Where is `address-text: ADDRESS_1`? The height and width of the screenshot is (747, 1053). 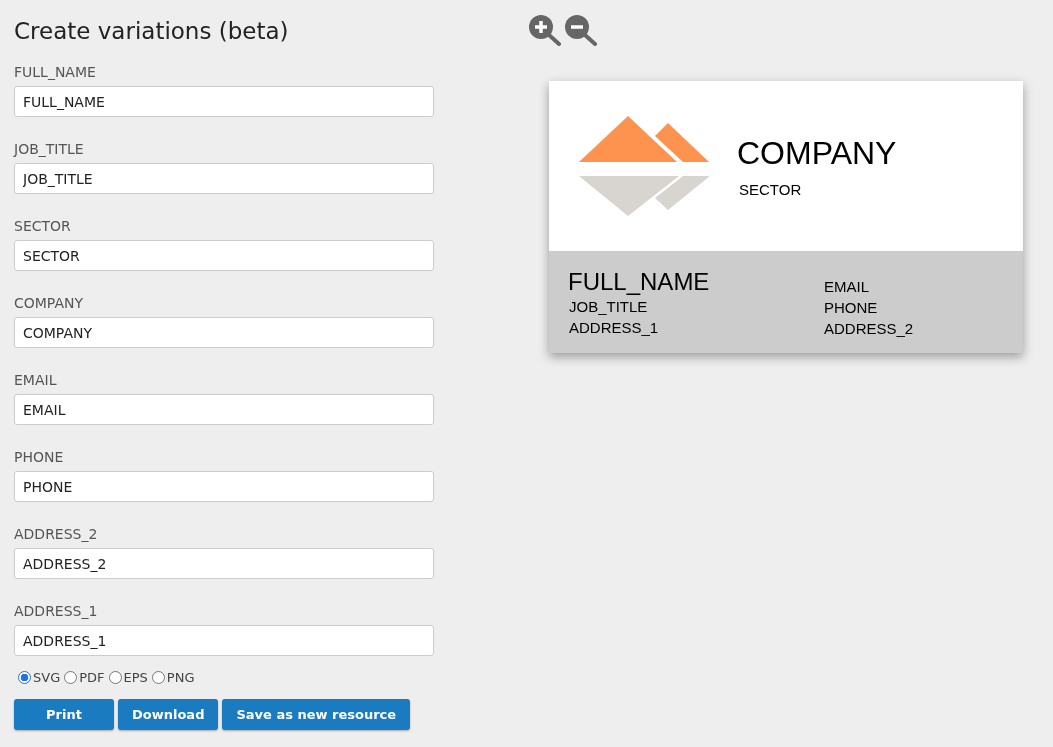
address-text: ADDRESS_1 is located at coordinates (614, 328).